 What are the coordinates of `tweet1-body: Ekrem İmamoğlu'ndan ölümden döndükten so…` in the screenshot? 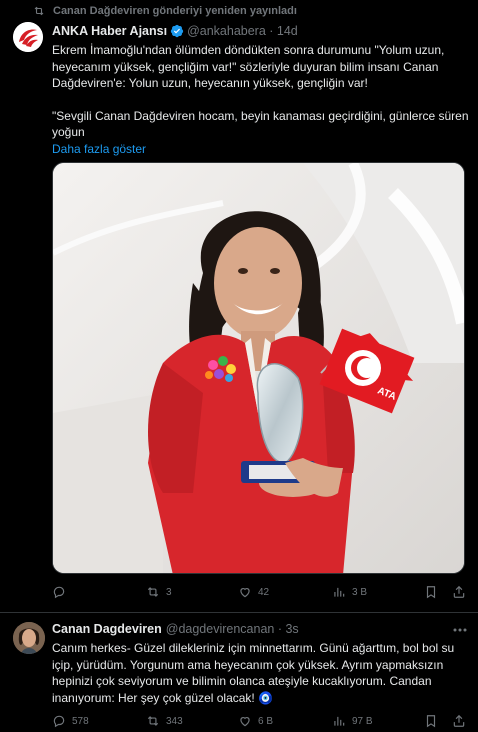 It's located at (261, 99).